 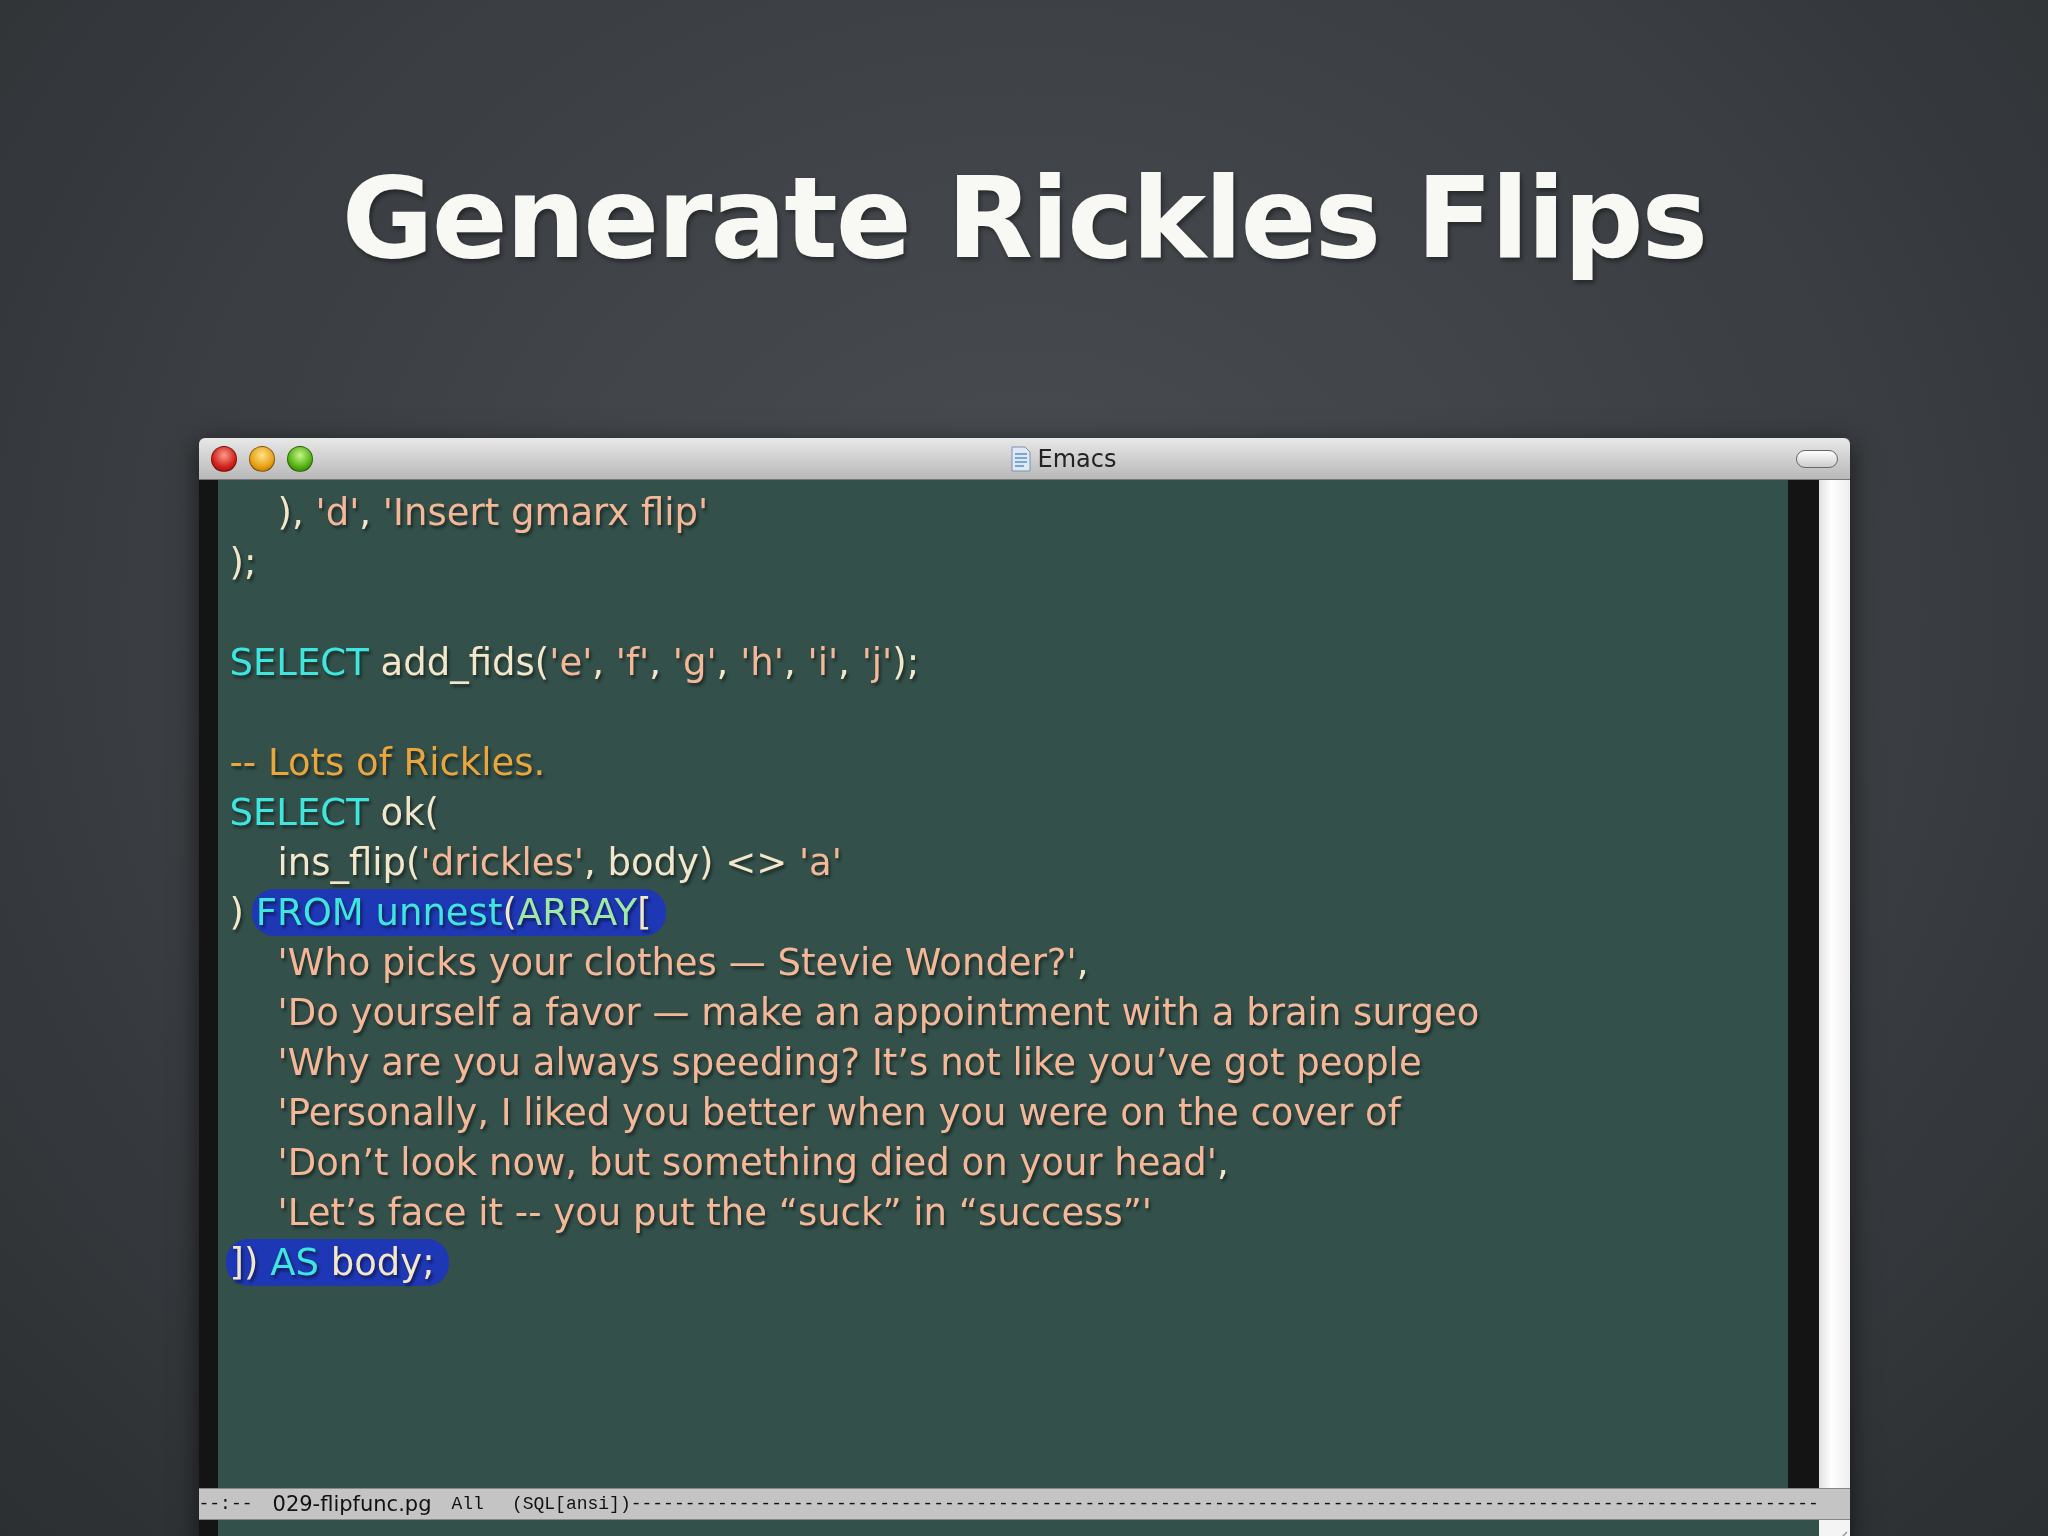 I want to click on code-line: -- Lots of Rickles., so click(x=387, y=763).